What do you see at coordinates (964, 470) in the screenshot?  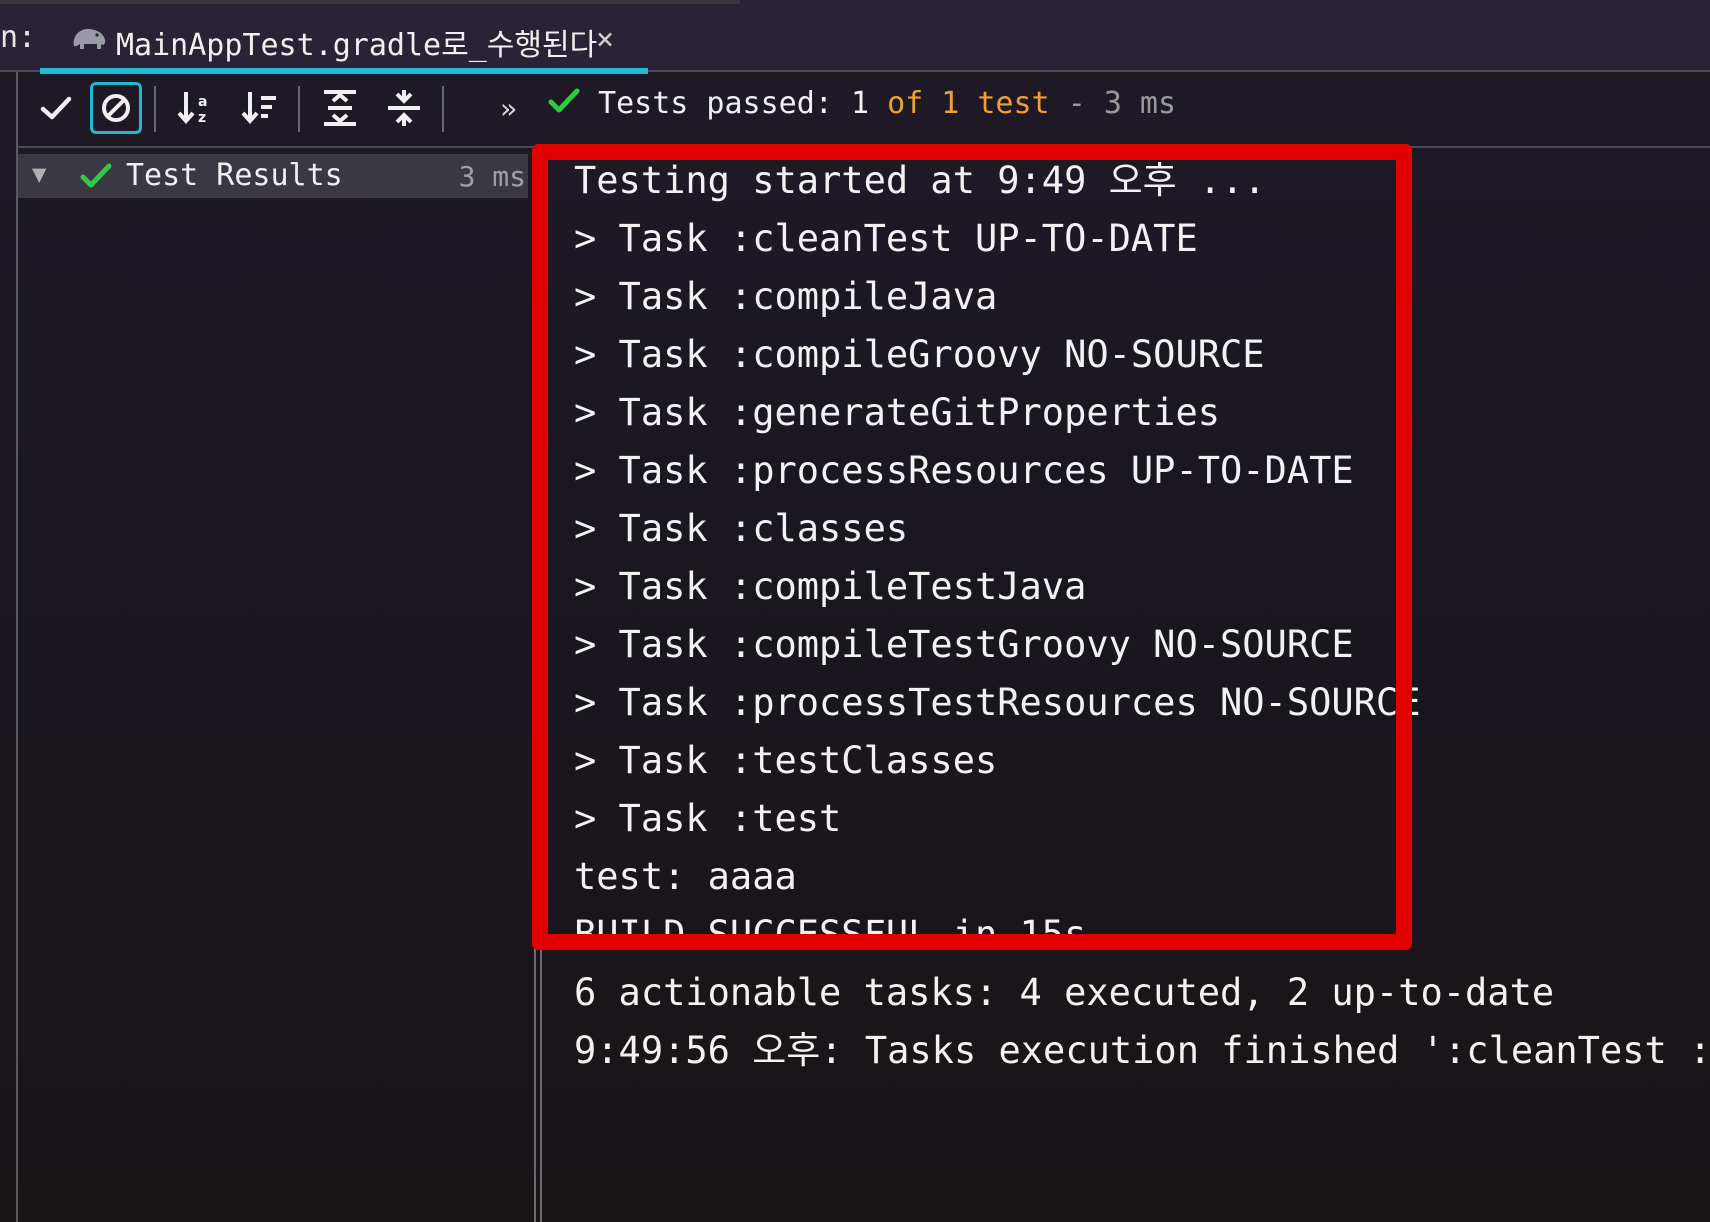 I see `console-line: > Task :processResources UP-TO-DATE` at bounding box center [964, 470].